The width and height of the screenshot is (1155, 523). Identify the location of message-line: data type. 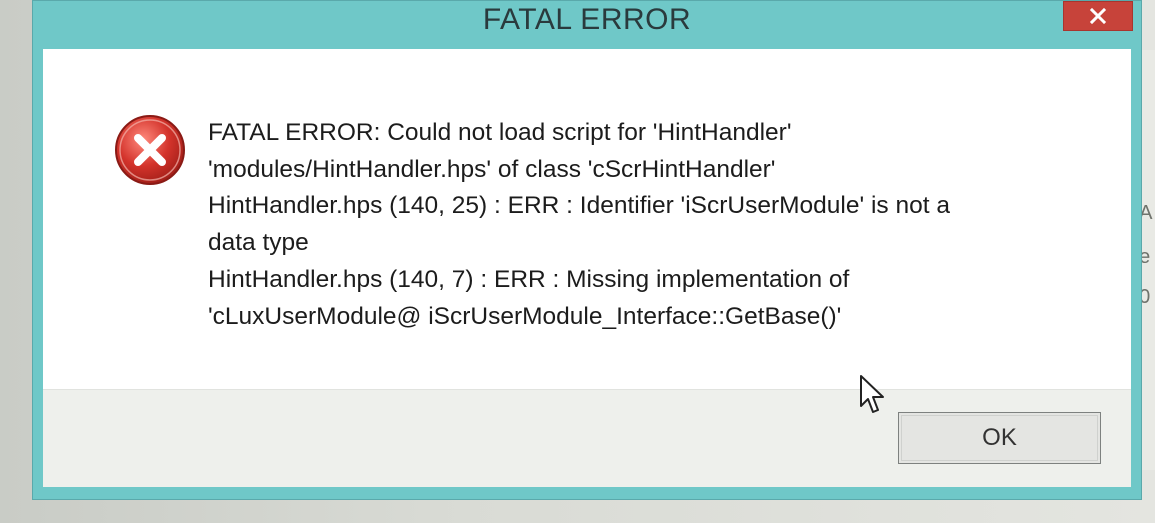
(258, 243).